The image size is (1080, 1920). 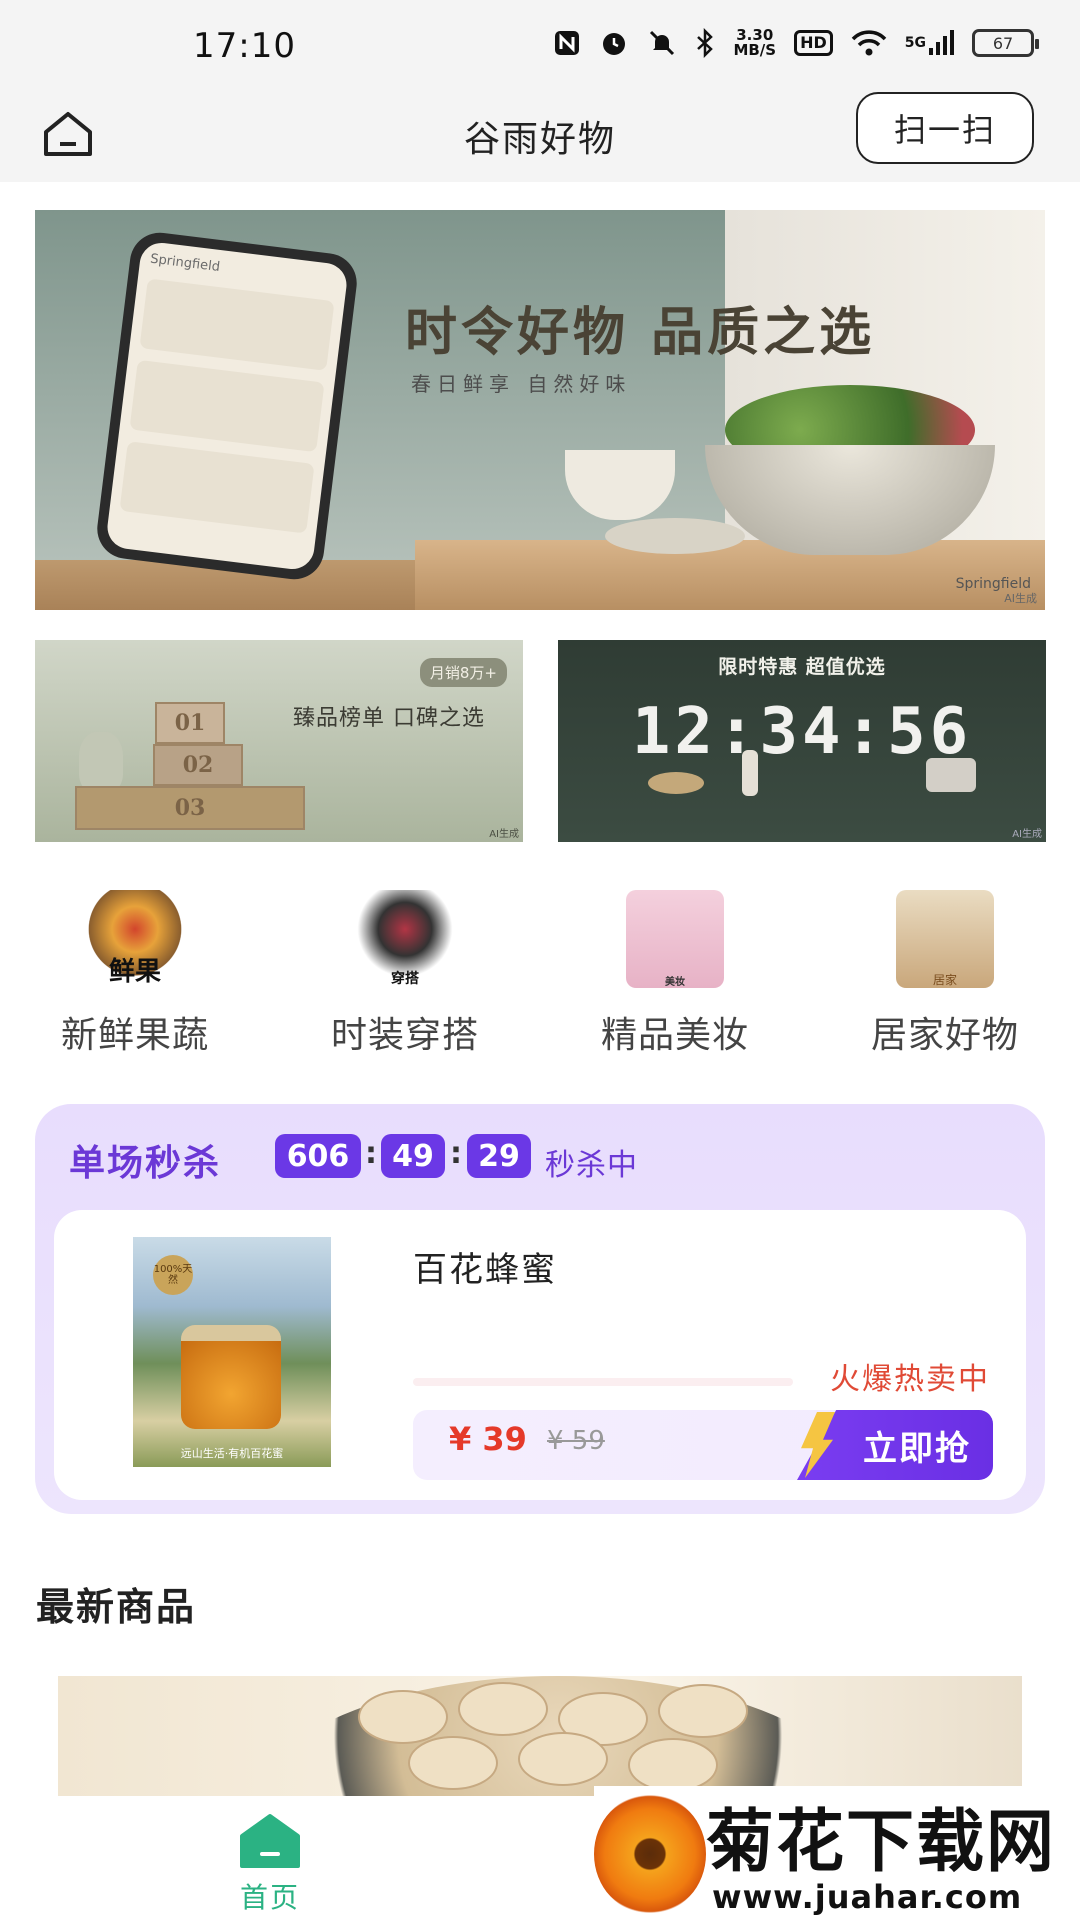 What do you see at coordinates (413, 1156) in the screenshot?
I see `countdown-minutes: 49` at bounding box center [413, 1156].